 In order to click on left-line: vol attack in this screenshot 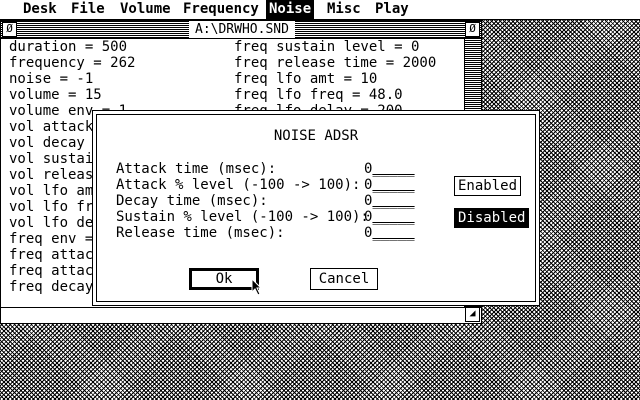, I will do `click(51, 127)`.